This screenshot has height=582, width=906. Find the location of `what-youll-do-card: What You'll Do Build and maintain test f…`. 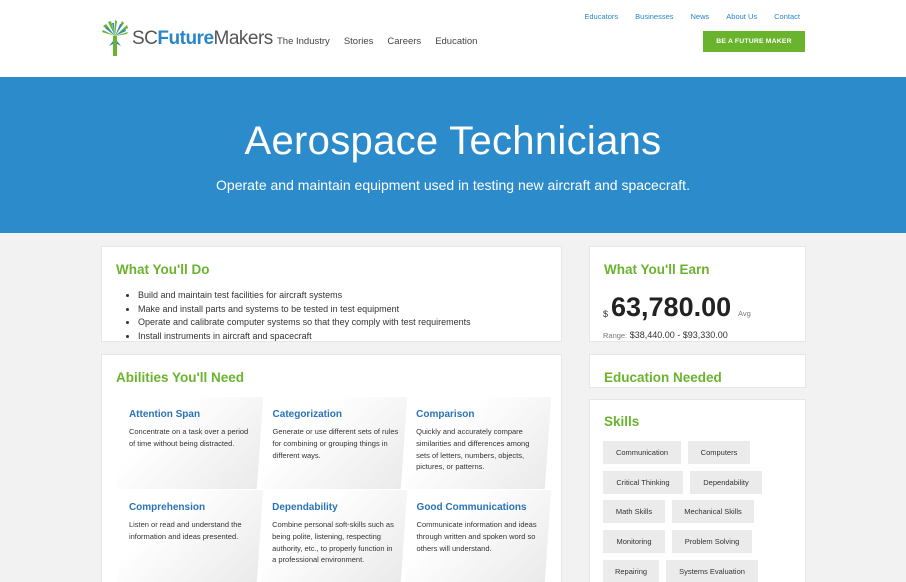

what-youll-do-card: What You'll Do Build and maintain test f… is located at coordinates (331, 294).